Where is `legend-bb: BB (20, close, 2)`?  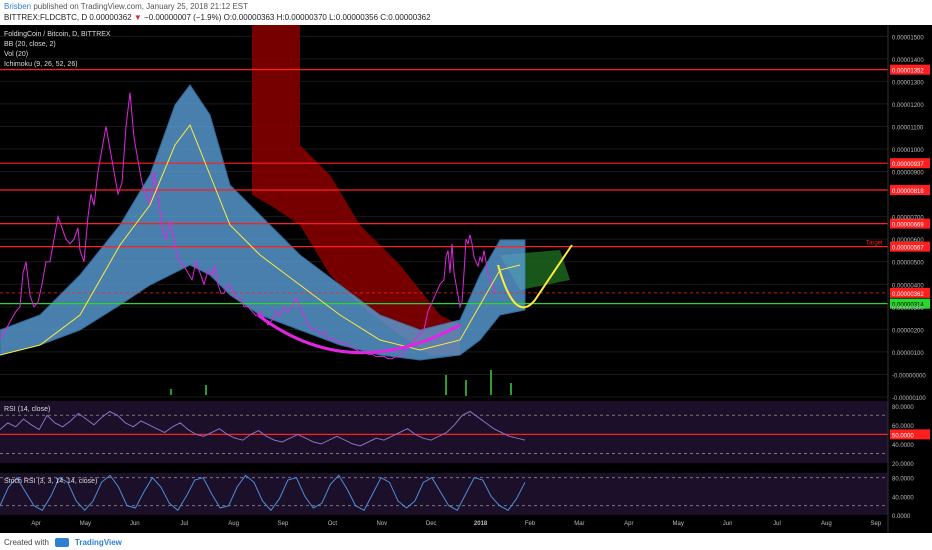
legend-bb: BB (20, close, 2) is located at coordinates (30, 44).